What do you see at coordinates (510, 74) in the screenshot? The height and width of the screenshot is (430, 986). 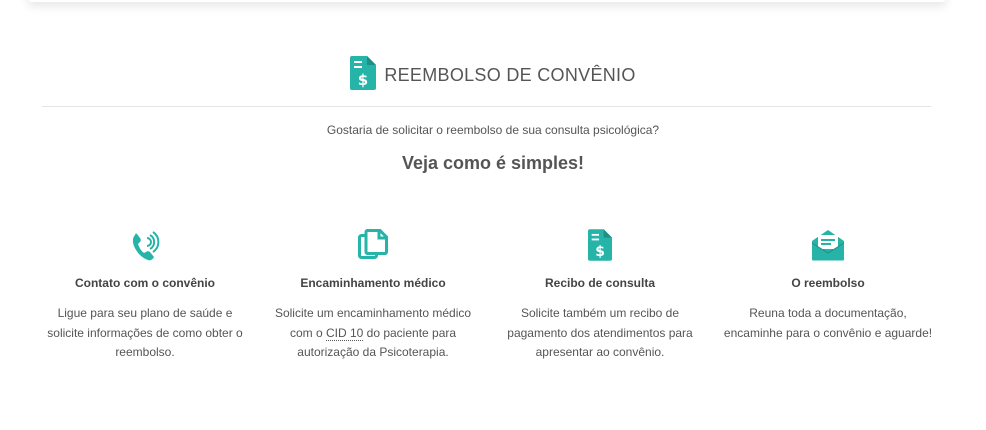 I see `section-title: REEMBOLSO DE CONVÊNIO` at bounding box center [510, 74].